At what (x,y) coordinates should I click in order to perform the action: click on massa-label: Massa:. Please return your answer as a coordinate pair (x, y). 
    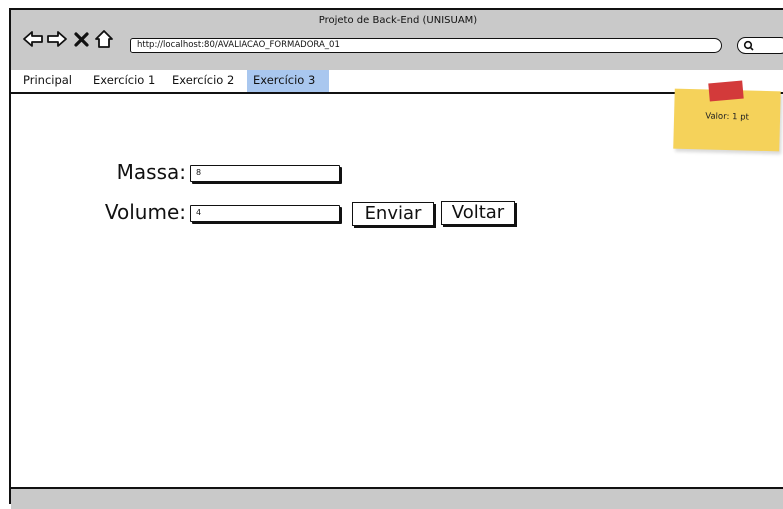
    Looking at the image, I should click on (151, 172).